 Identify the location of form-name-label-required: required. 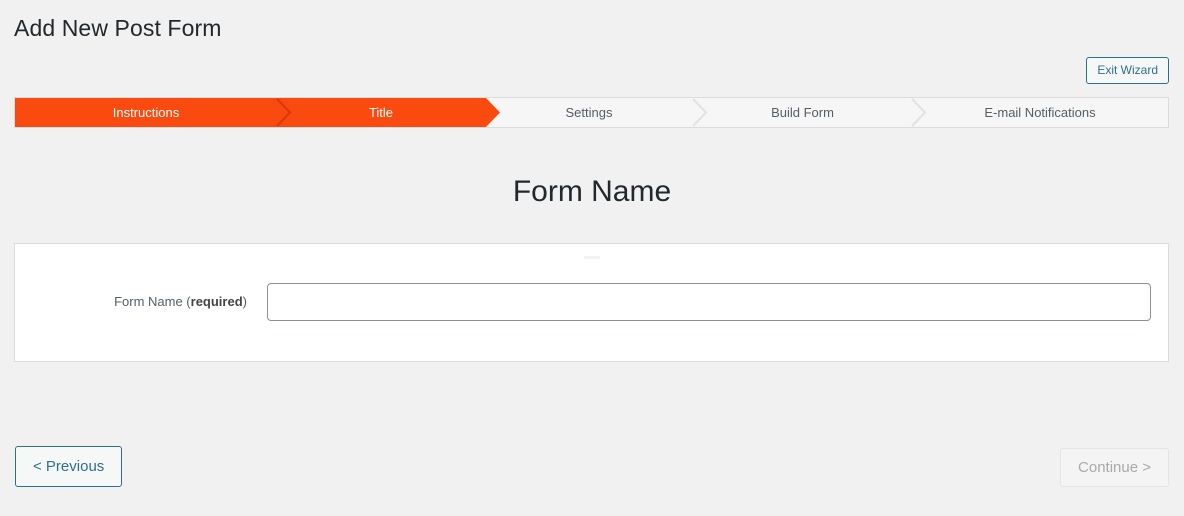
(216, 301).